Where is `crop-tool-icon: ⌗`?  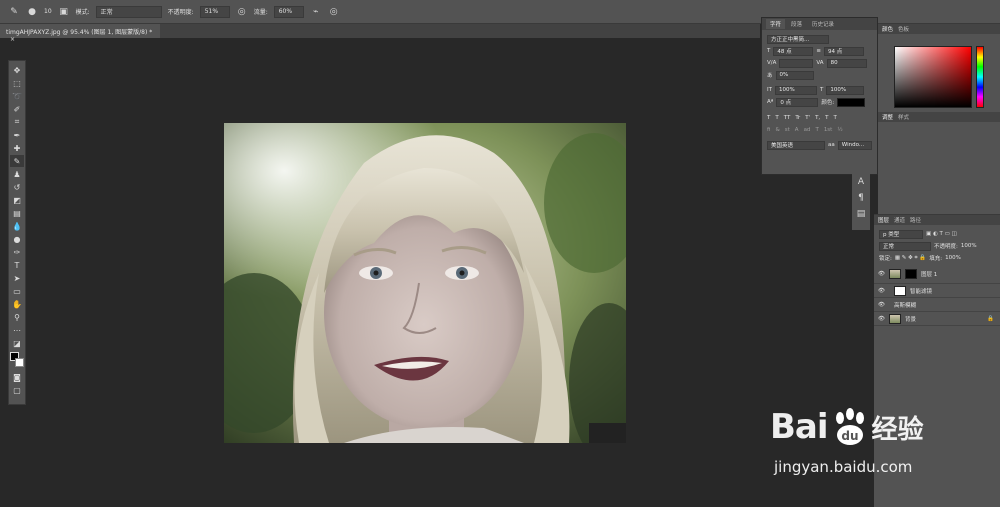
crop-tool-icon: ⌗ is located at coordinates (17, 122).